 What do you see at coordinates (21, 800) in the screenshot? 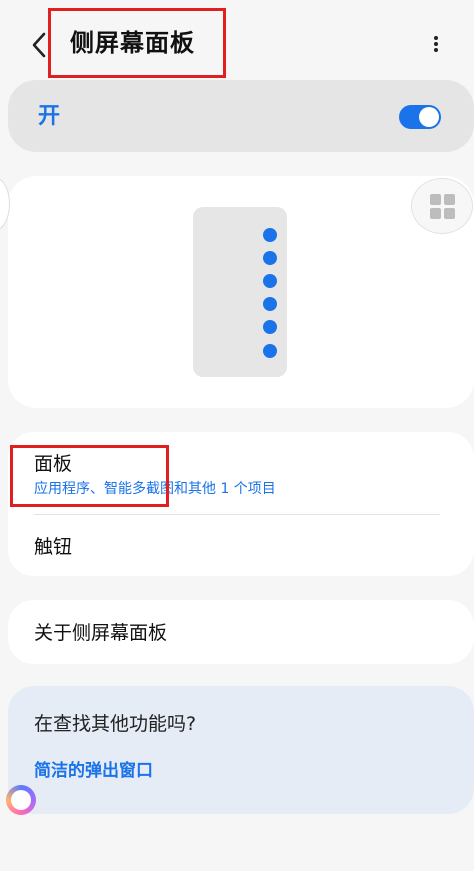
I see `assistant-bubble-icon` at bounding box center [21, 800].